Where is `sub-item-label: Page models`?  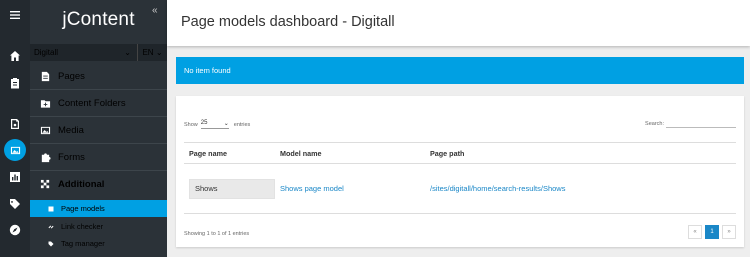 sub-item-label: Page models is located at coordinates (83, 208).